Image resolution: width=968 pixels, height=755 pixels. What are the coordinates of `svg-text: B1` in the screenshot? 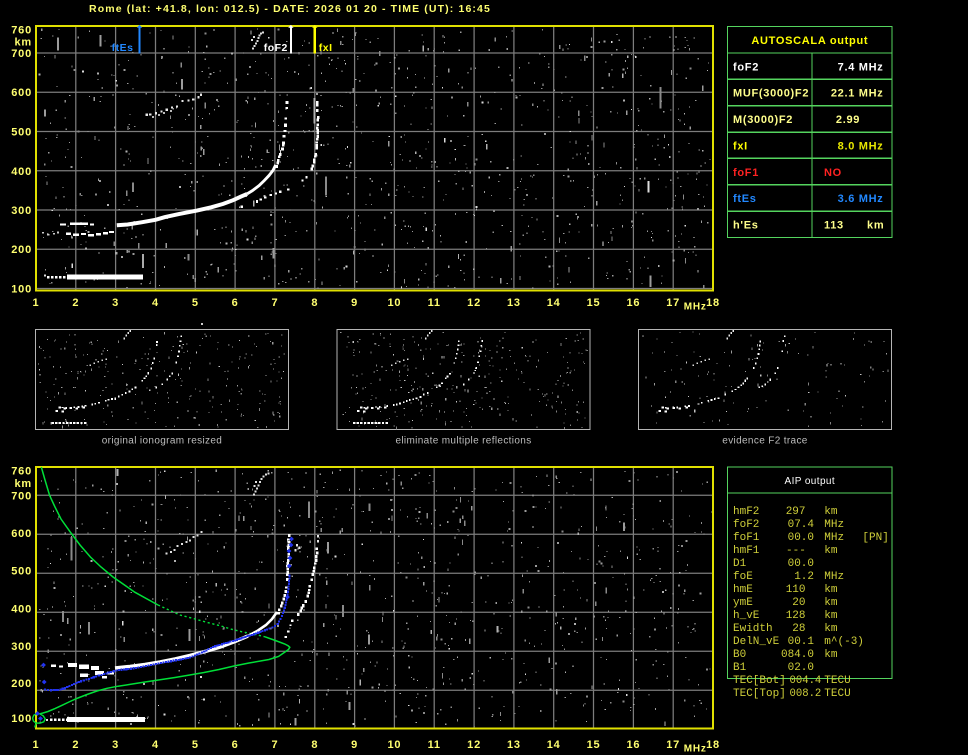 It's located at (740, 668).